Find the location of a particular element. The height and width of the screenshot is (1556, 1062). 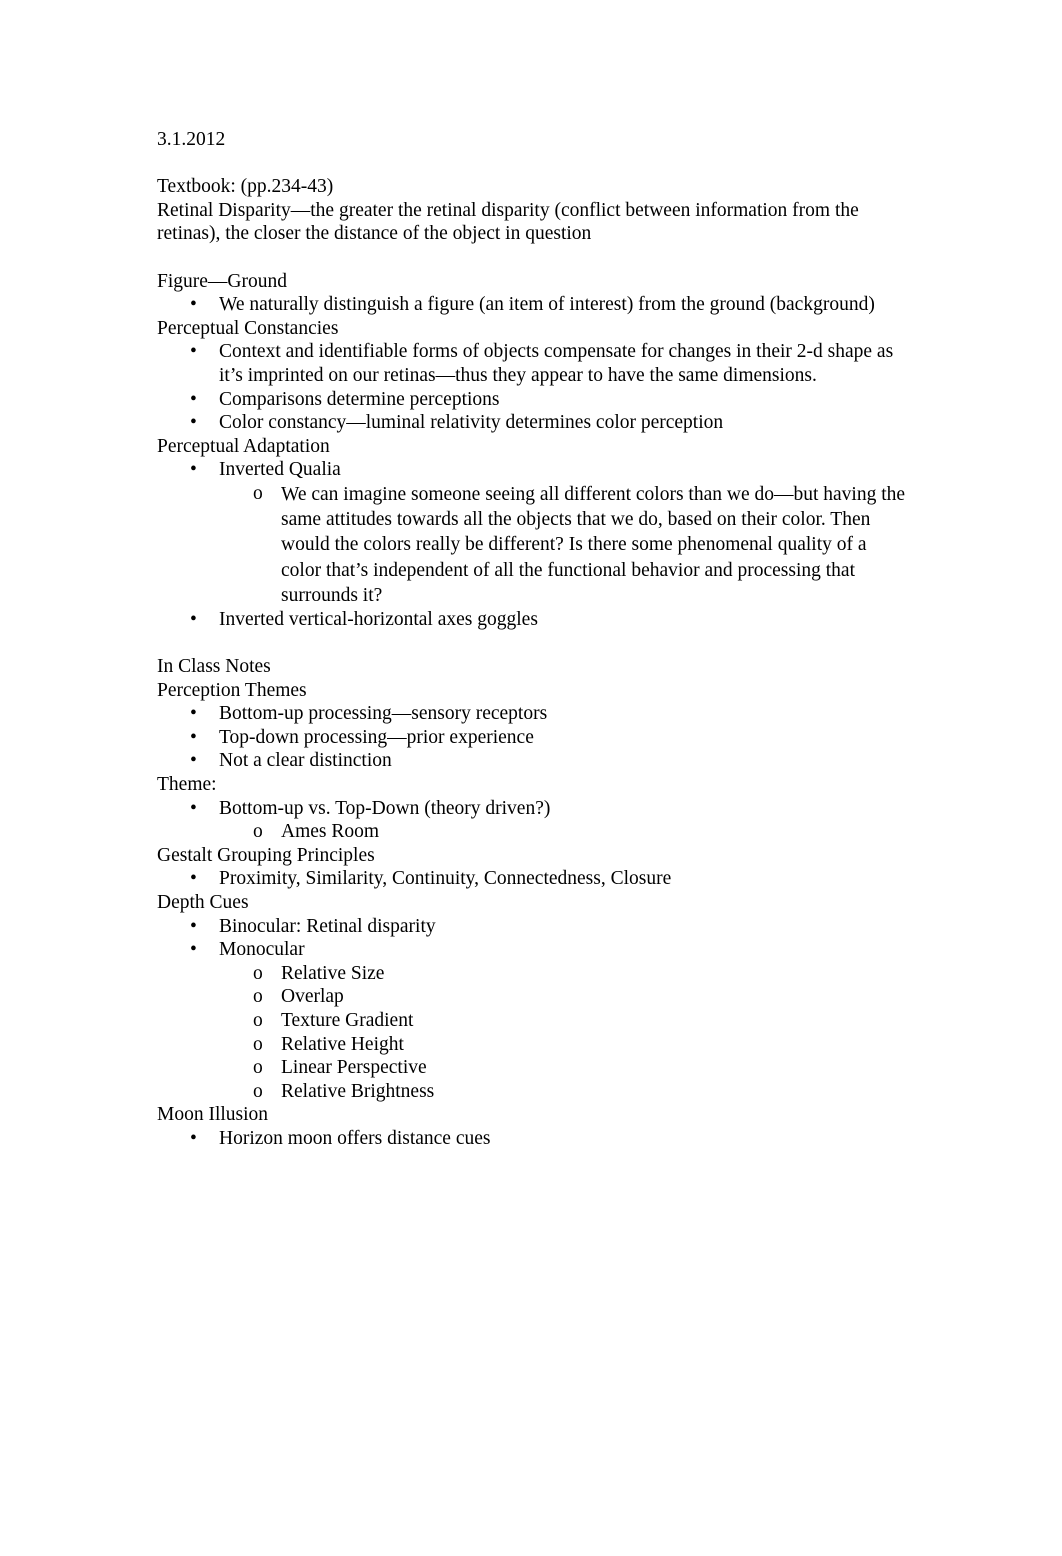

list-item-text: Bottom-up vs. Top-Down (theory driven?) is located at coordinates (385, 808).